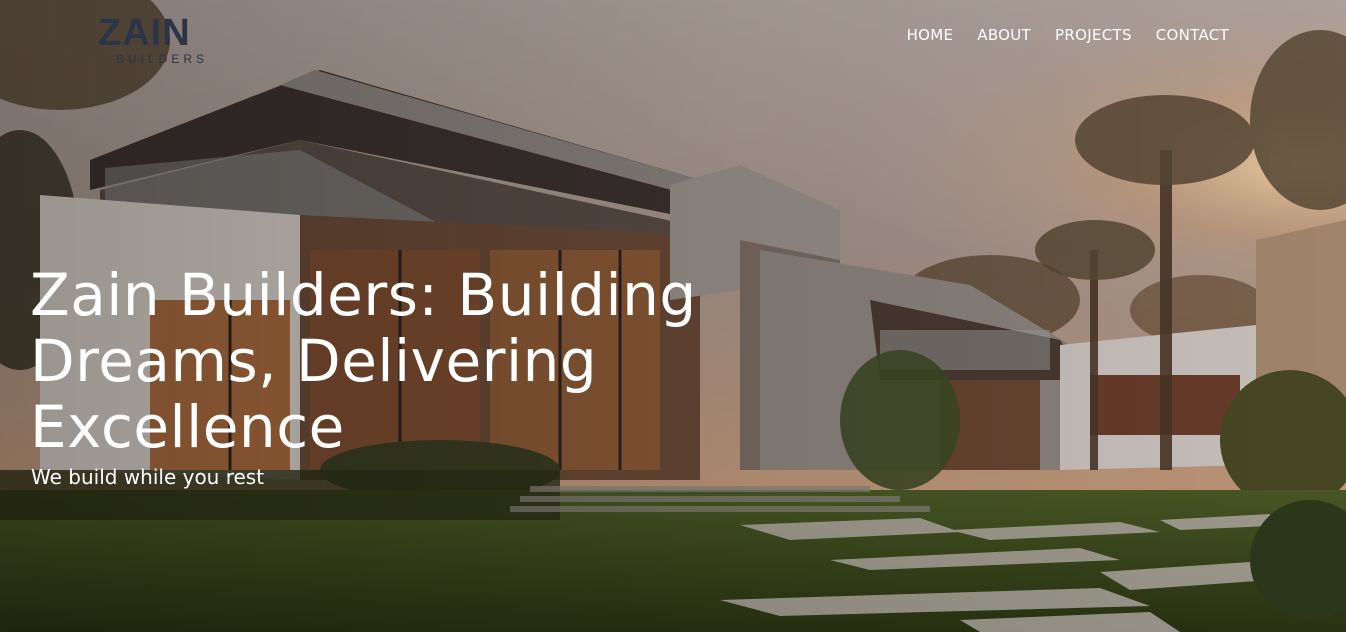 This screenshot has height=632, width=1346. Describe the element at coordinates (1192, 35) in the screenshot. I see `nav-contact-link: CONTACT` at that location.